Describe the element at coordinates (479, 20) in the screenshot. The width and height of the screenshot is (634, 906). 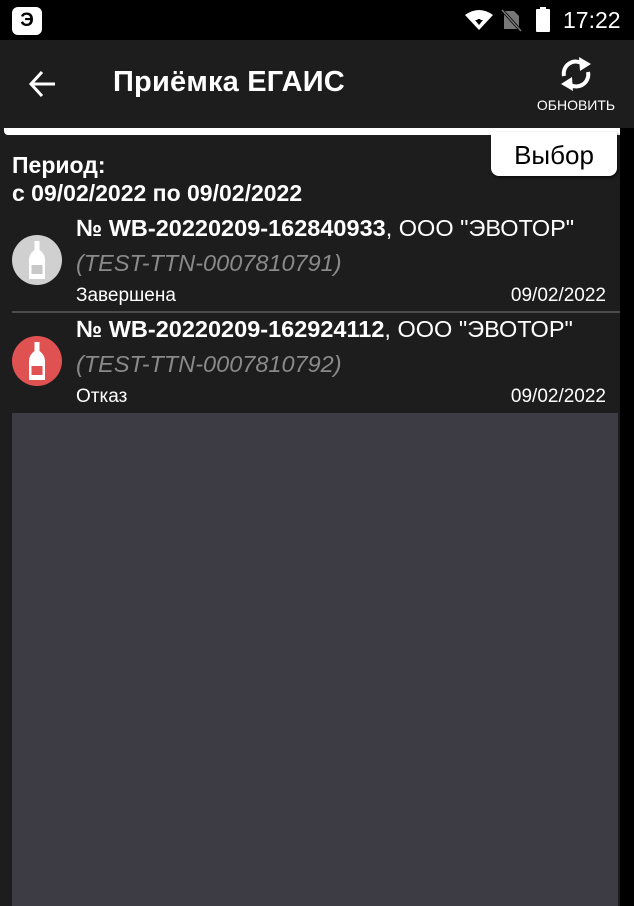
I see `wifi-icon` at that location.